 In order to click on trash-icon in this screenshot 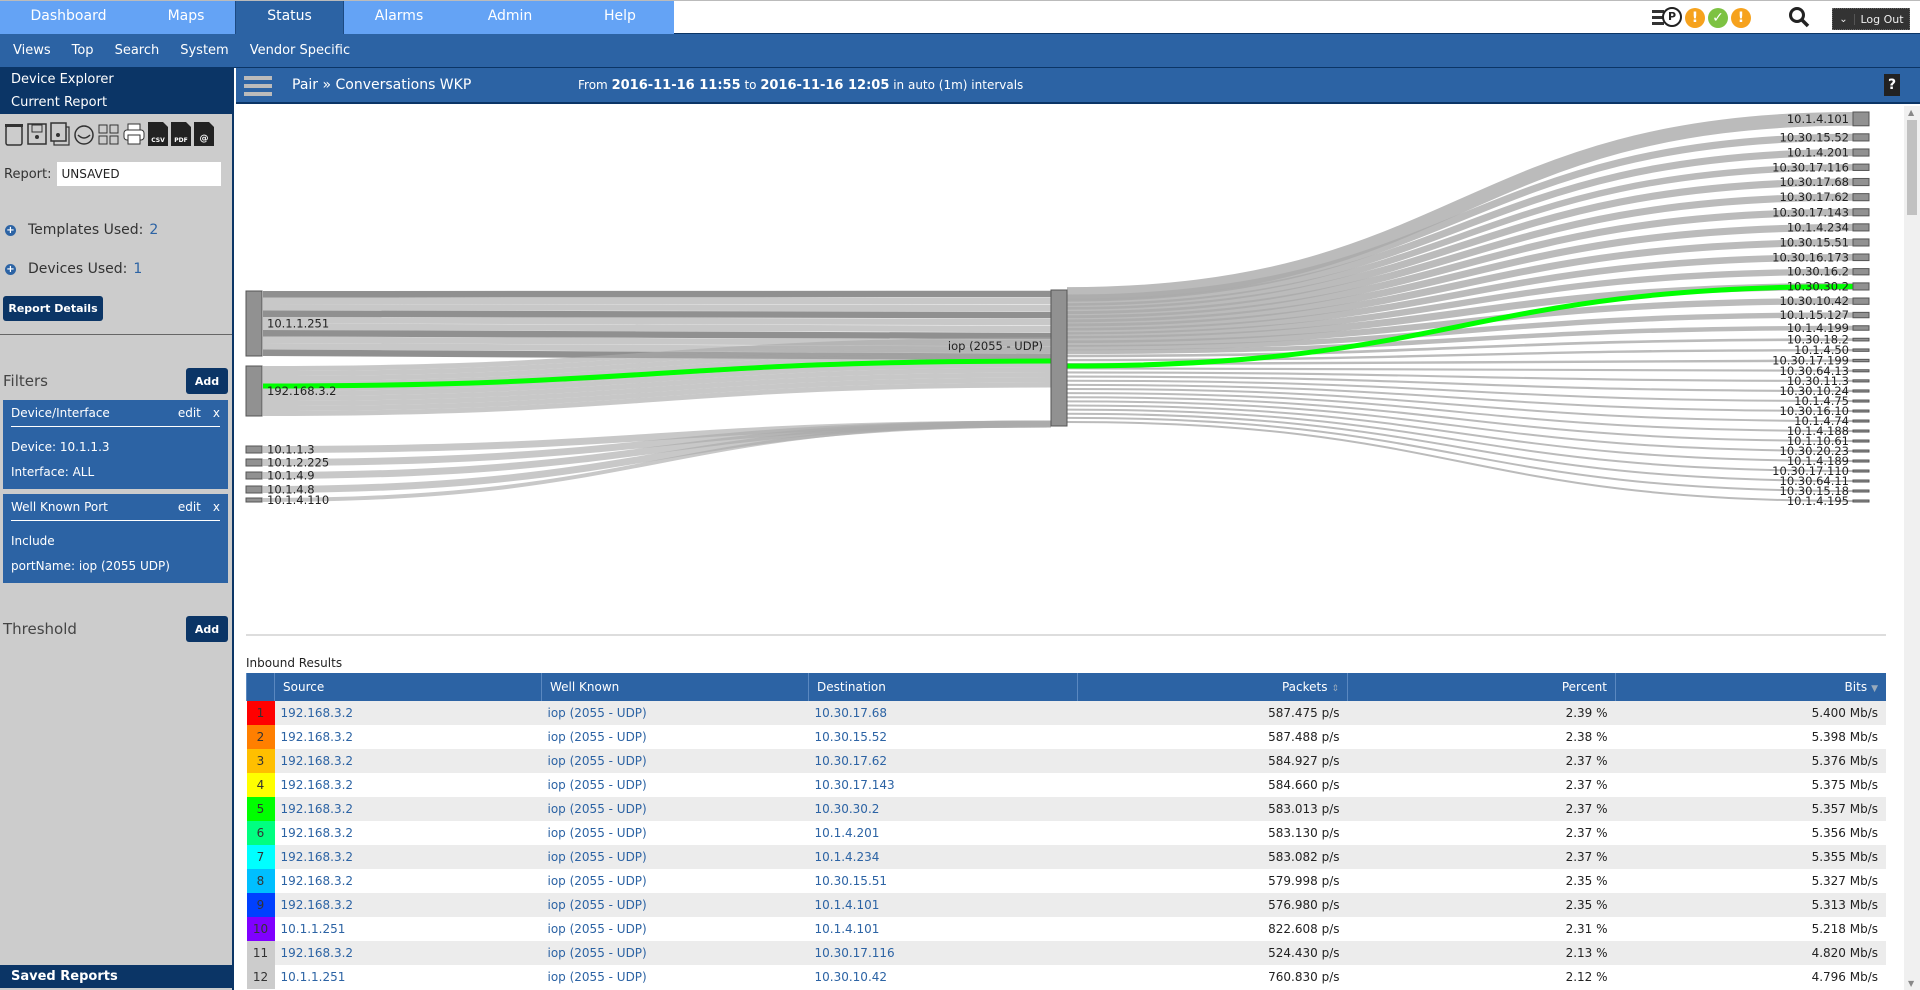, I will do `click(14, 134)`.